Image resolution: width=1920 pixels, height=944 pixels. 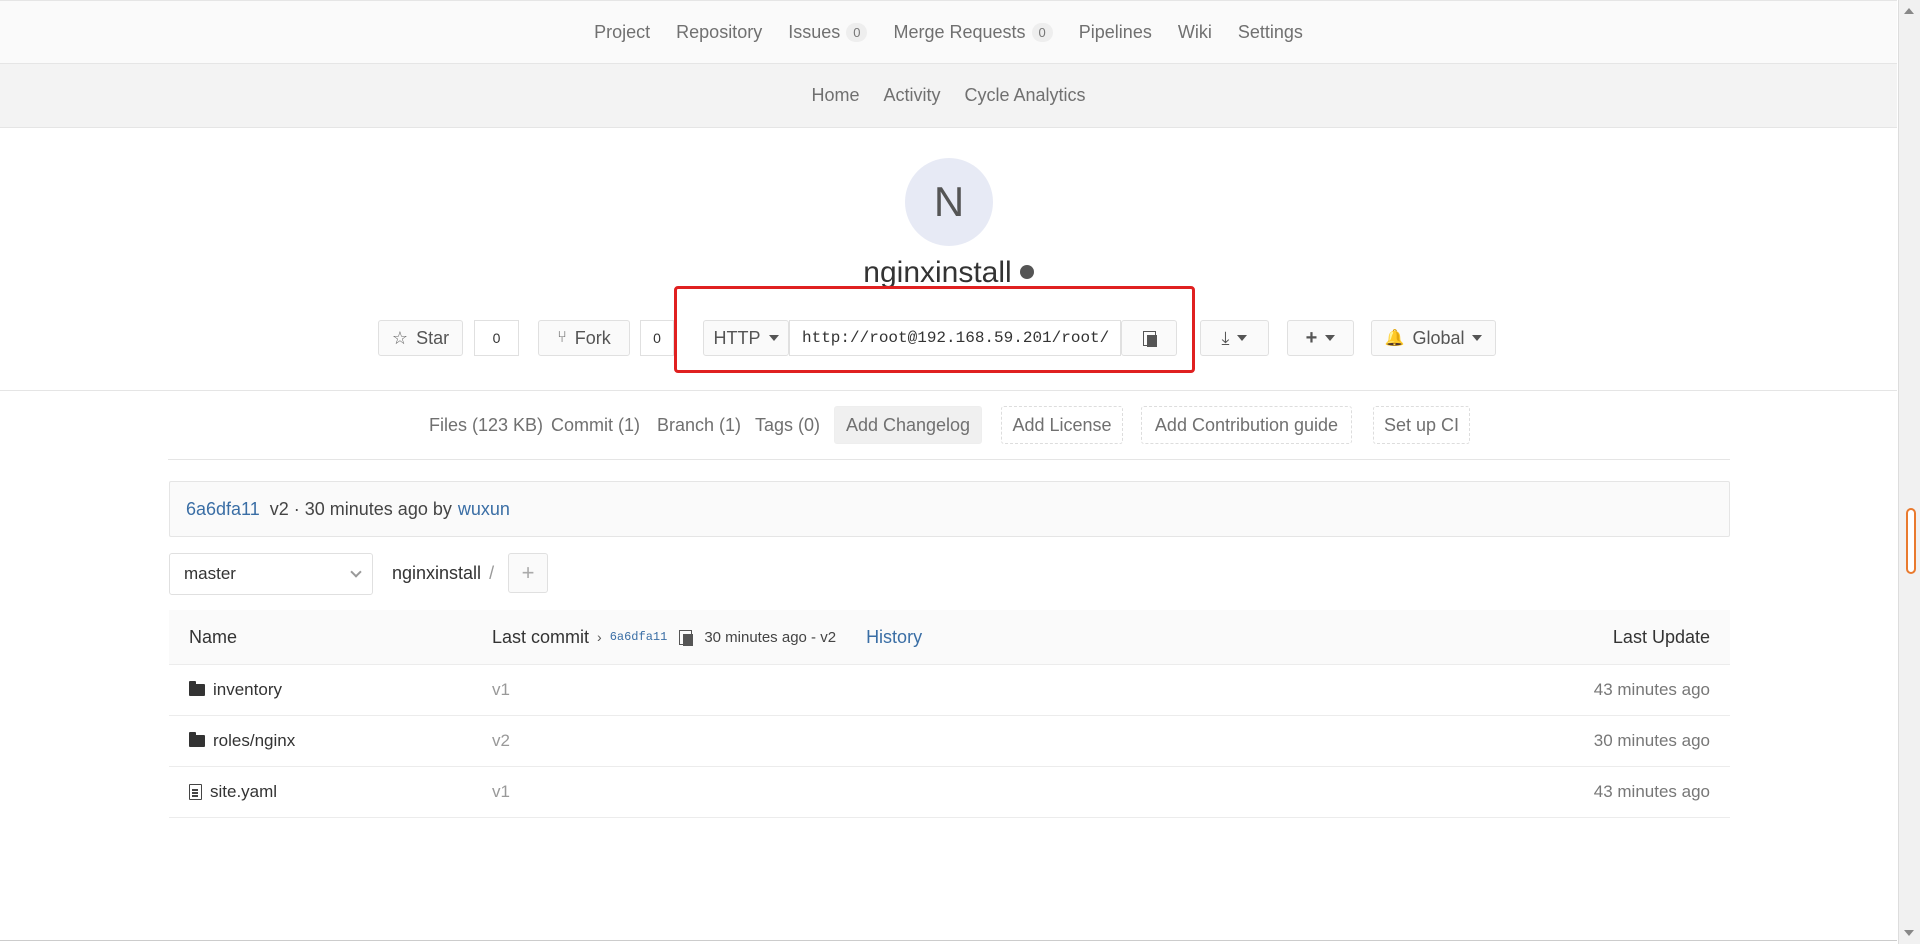 What do you see at coordinates (1042, 32) in the screenshot?
I see `merge-requests-count-badge: 0` at bounding box center [1042, 32].